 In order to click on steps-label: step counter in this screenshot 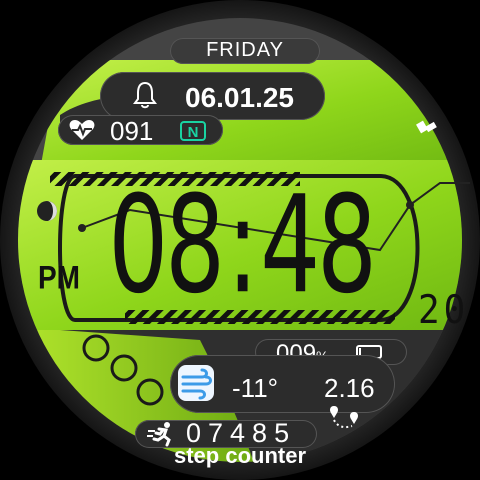, I will do `click(240, 455)`.